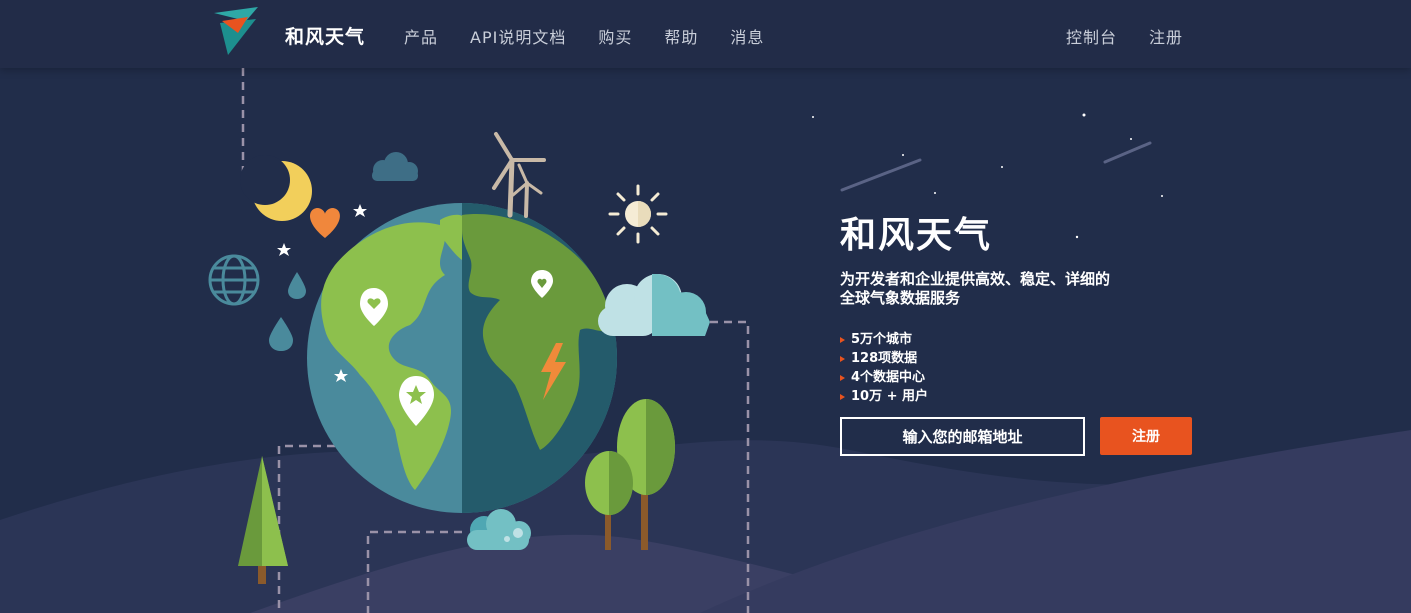  I want to click on hero-subtitle-line1: 为开发者和企业提供高效、稳定、详细的, so click(975, 279).